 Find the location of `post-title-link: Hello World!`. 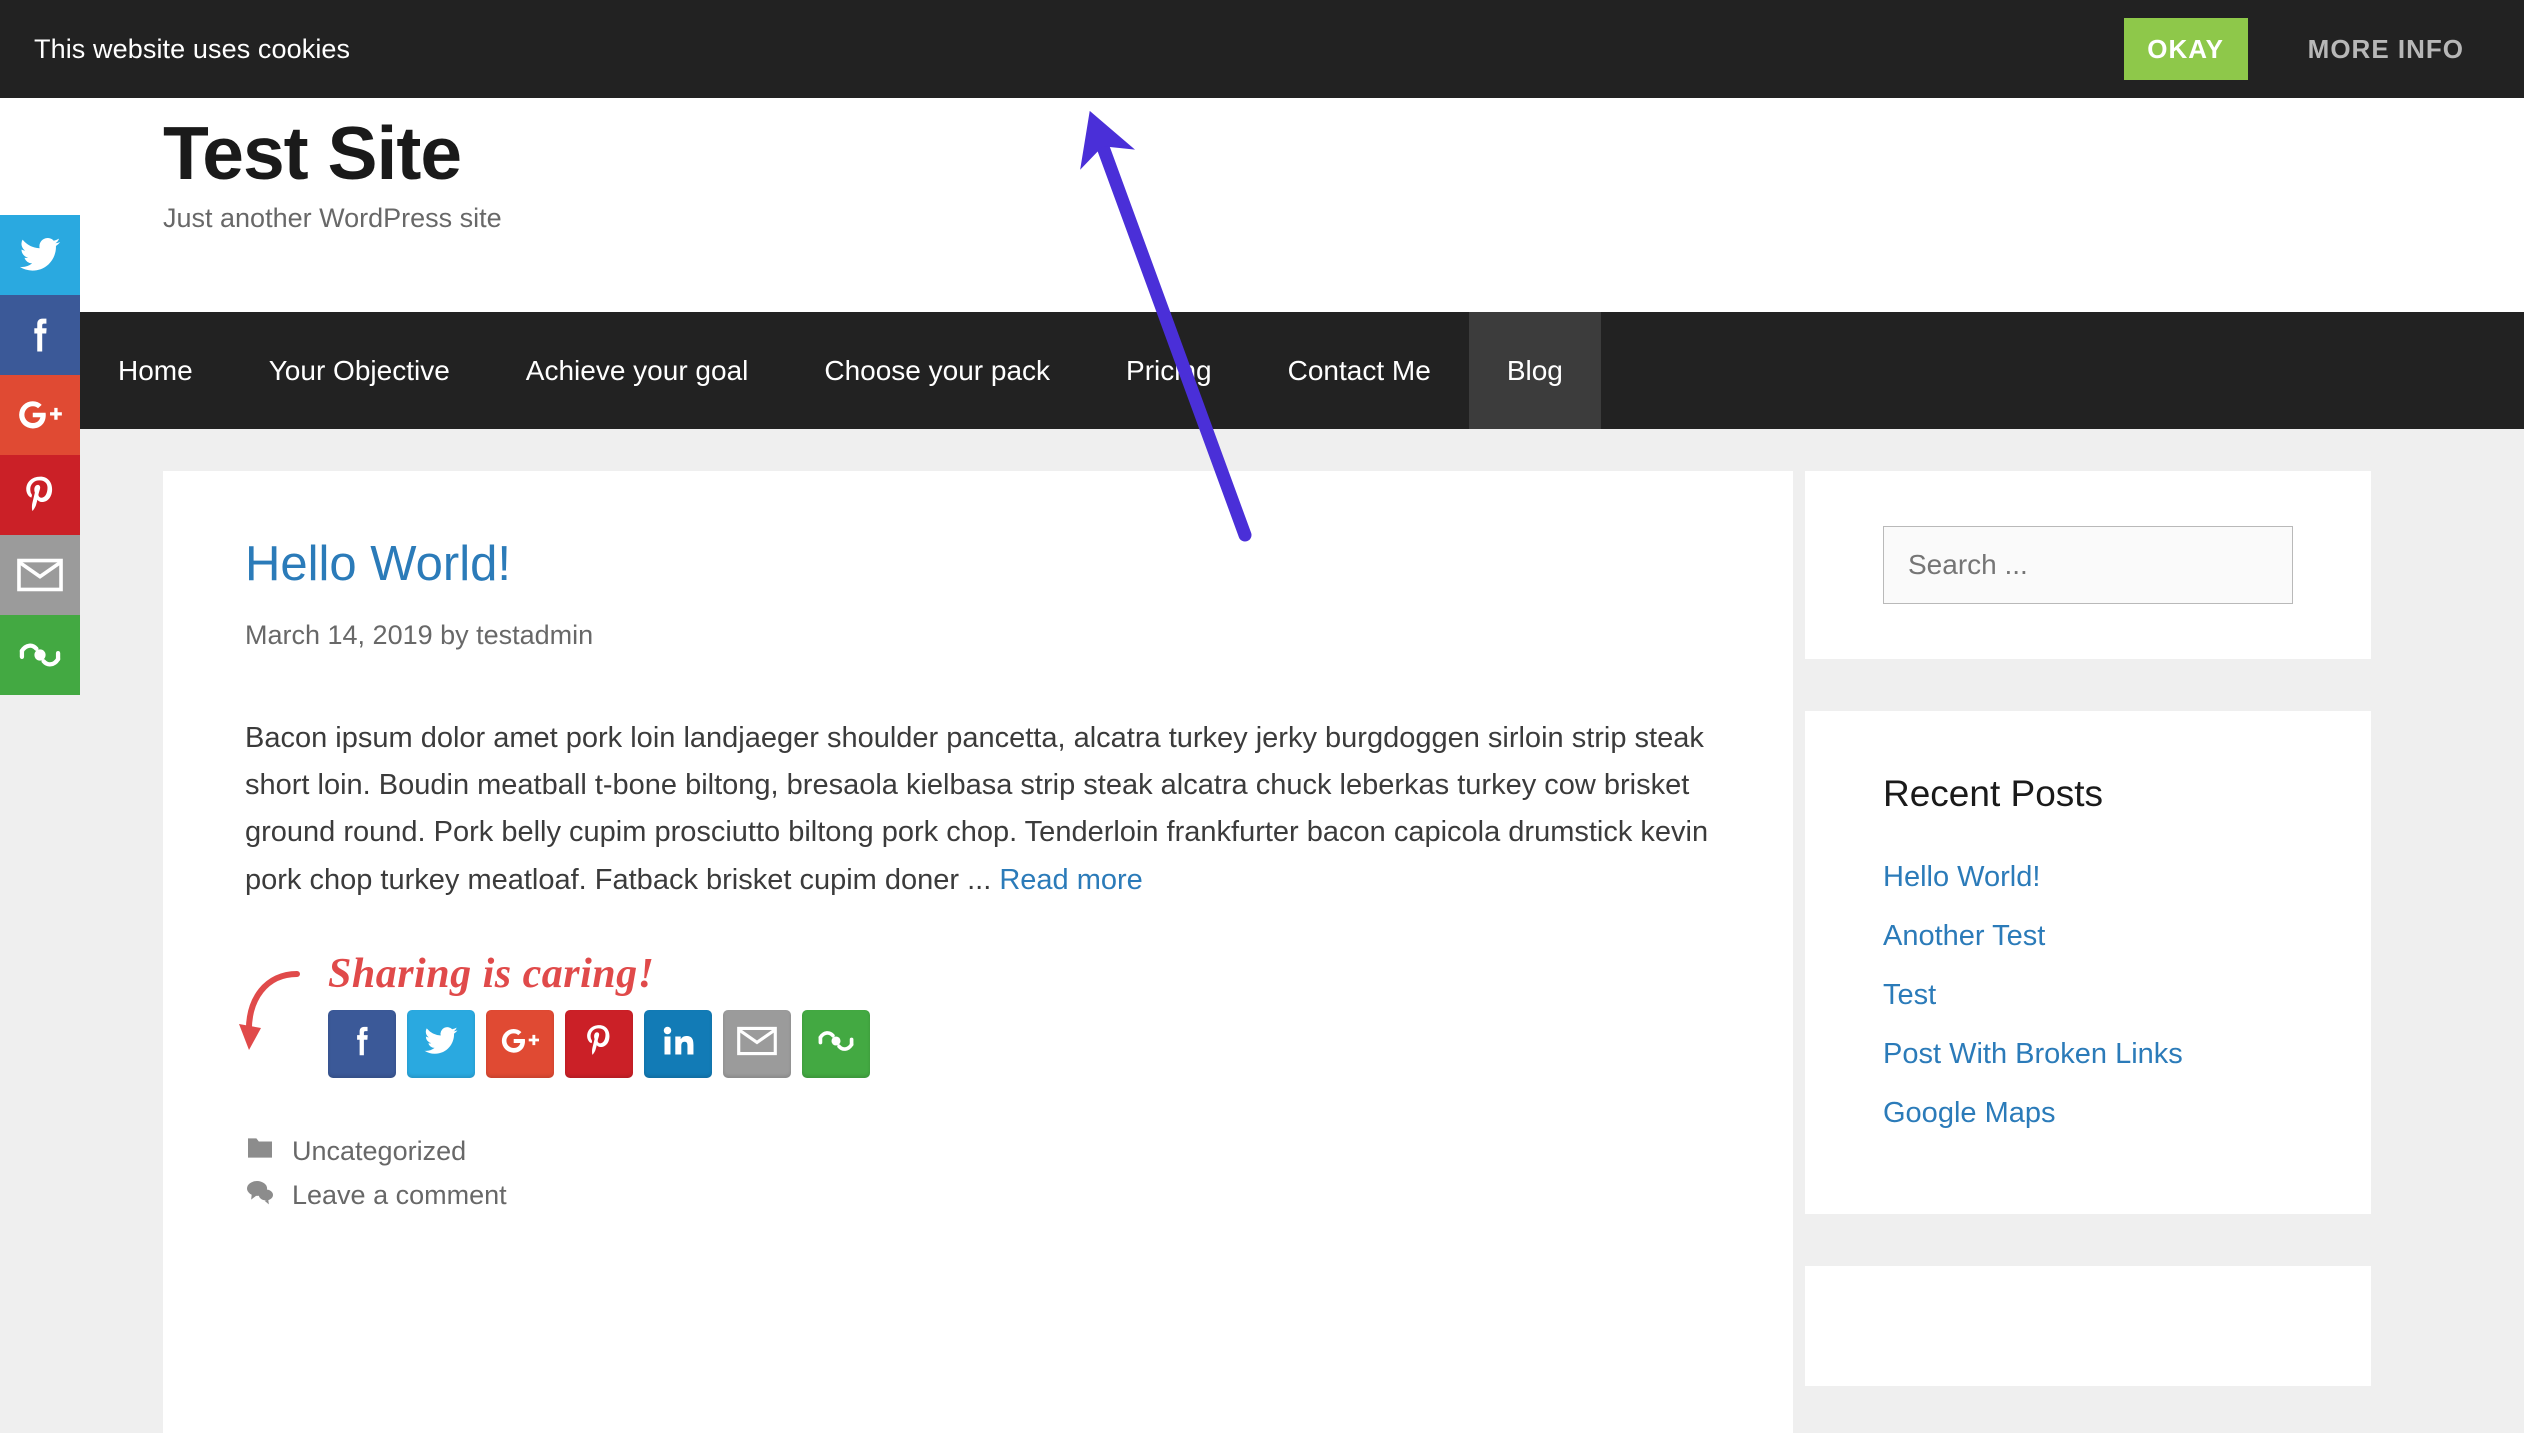

post-title-link: Hello World! is located at coordinates (378, 564).